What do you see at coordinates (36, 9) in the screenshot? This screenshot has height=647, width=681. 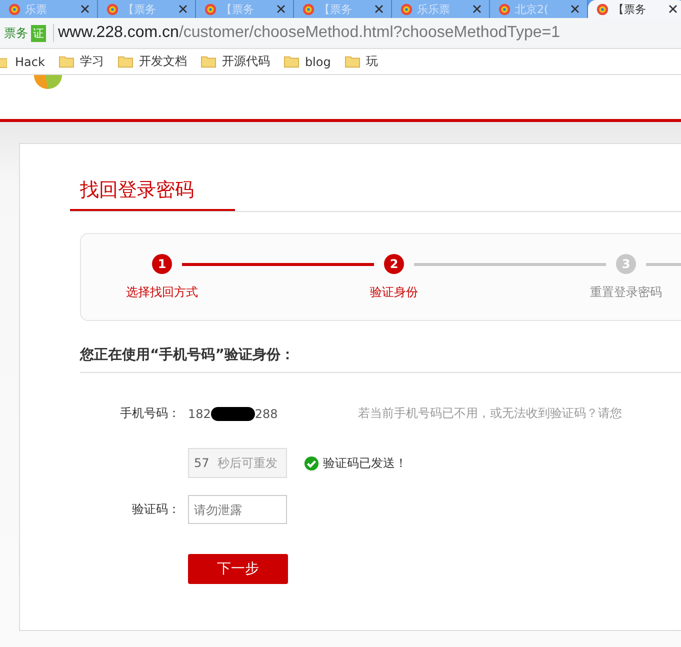 I see `tab-title: 乐票` at bounding box center [36, 9].